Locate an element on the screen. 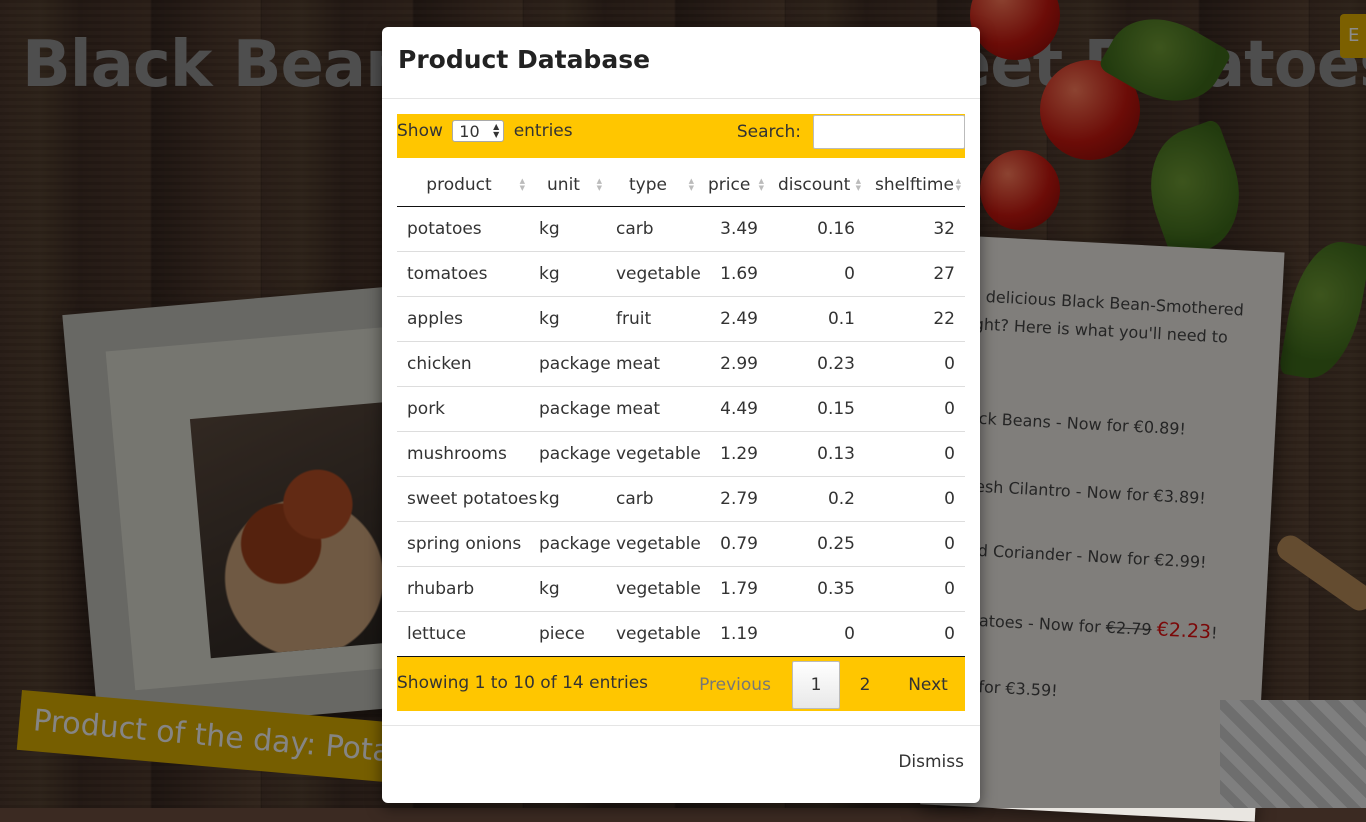 Image resolution: width=1366 pixels, height=822 pixels. cell-discount: 0.2 is located at coordinates (816, 498).